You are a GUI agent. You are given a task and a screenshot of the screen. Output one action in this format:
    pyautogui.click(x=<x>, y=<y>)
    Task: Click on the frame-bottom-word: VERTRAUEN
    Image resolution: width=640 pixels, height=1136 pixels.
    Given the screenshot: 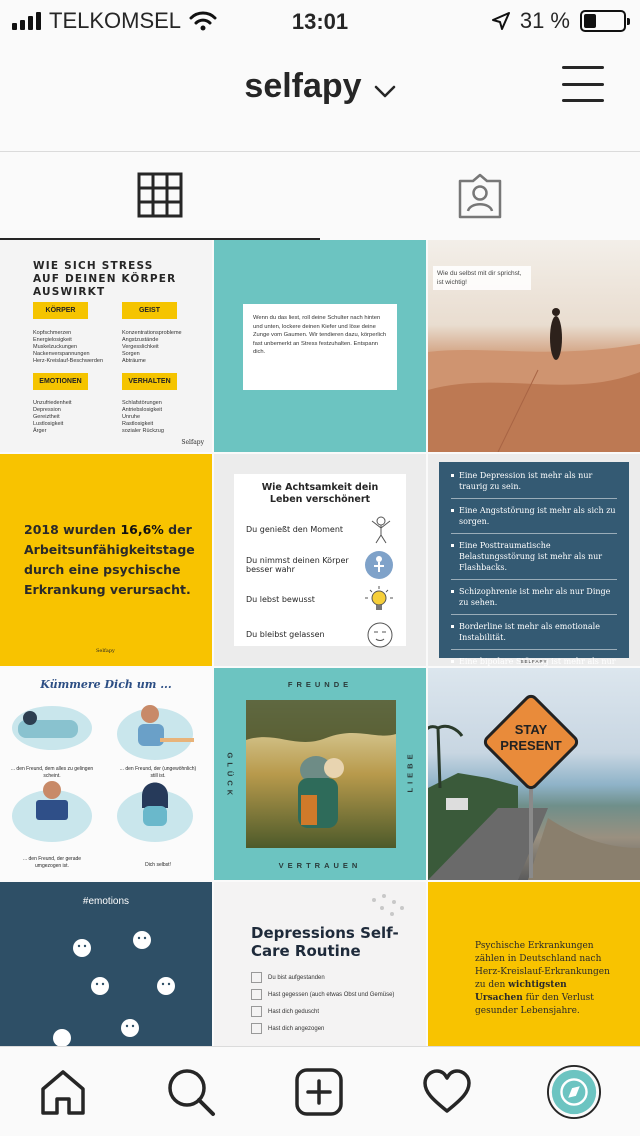 What is the action you would take?
    pyautogui.click(x=320, y=865)
    